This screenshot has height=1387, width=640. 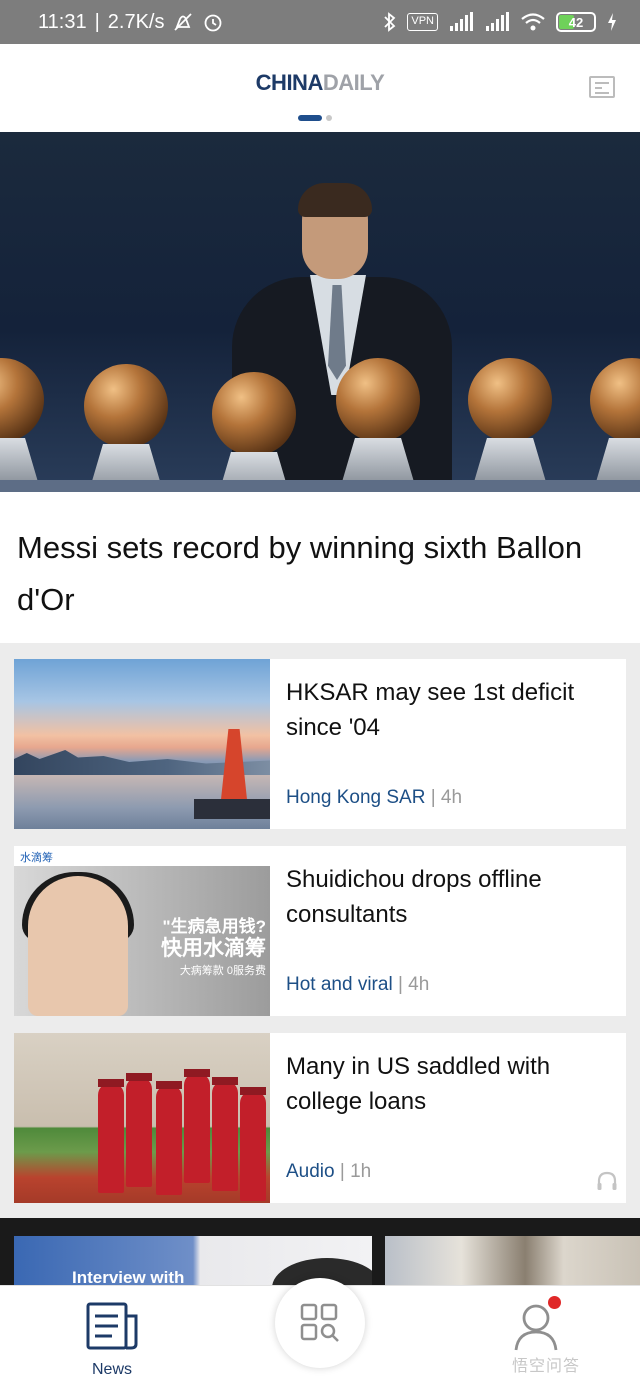 I want to click on carousel-indicator, so click(x=315, y=118).